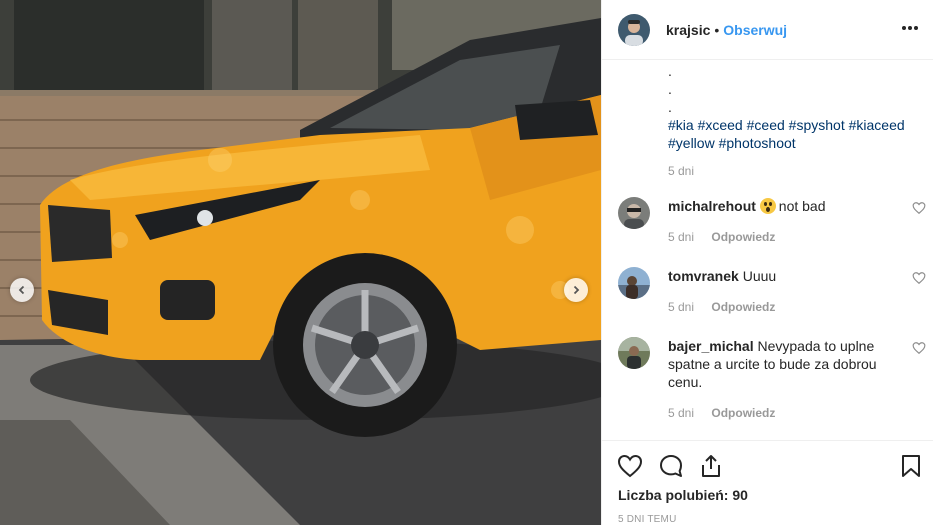  What do you see at coordinates (683, 495) in the screenshot?
I see `likes-count: Liczba polubień: 90` at bounding box center [683, 495].